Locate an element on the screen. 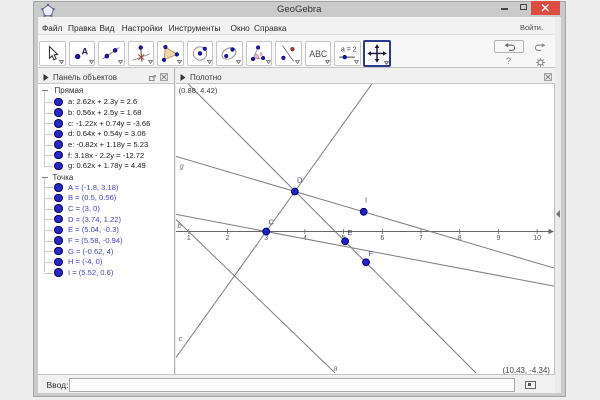  svg-text: b is located at coordinates (179, 225).